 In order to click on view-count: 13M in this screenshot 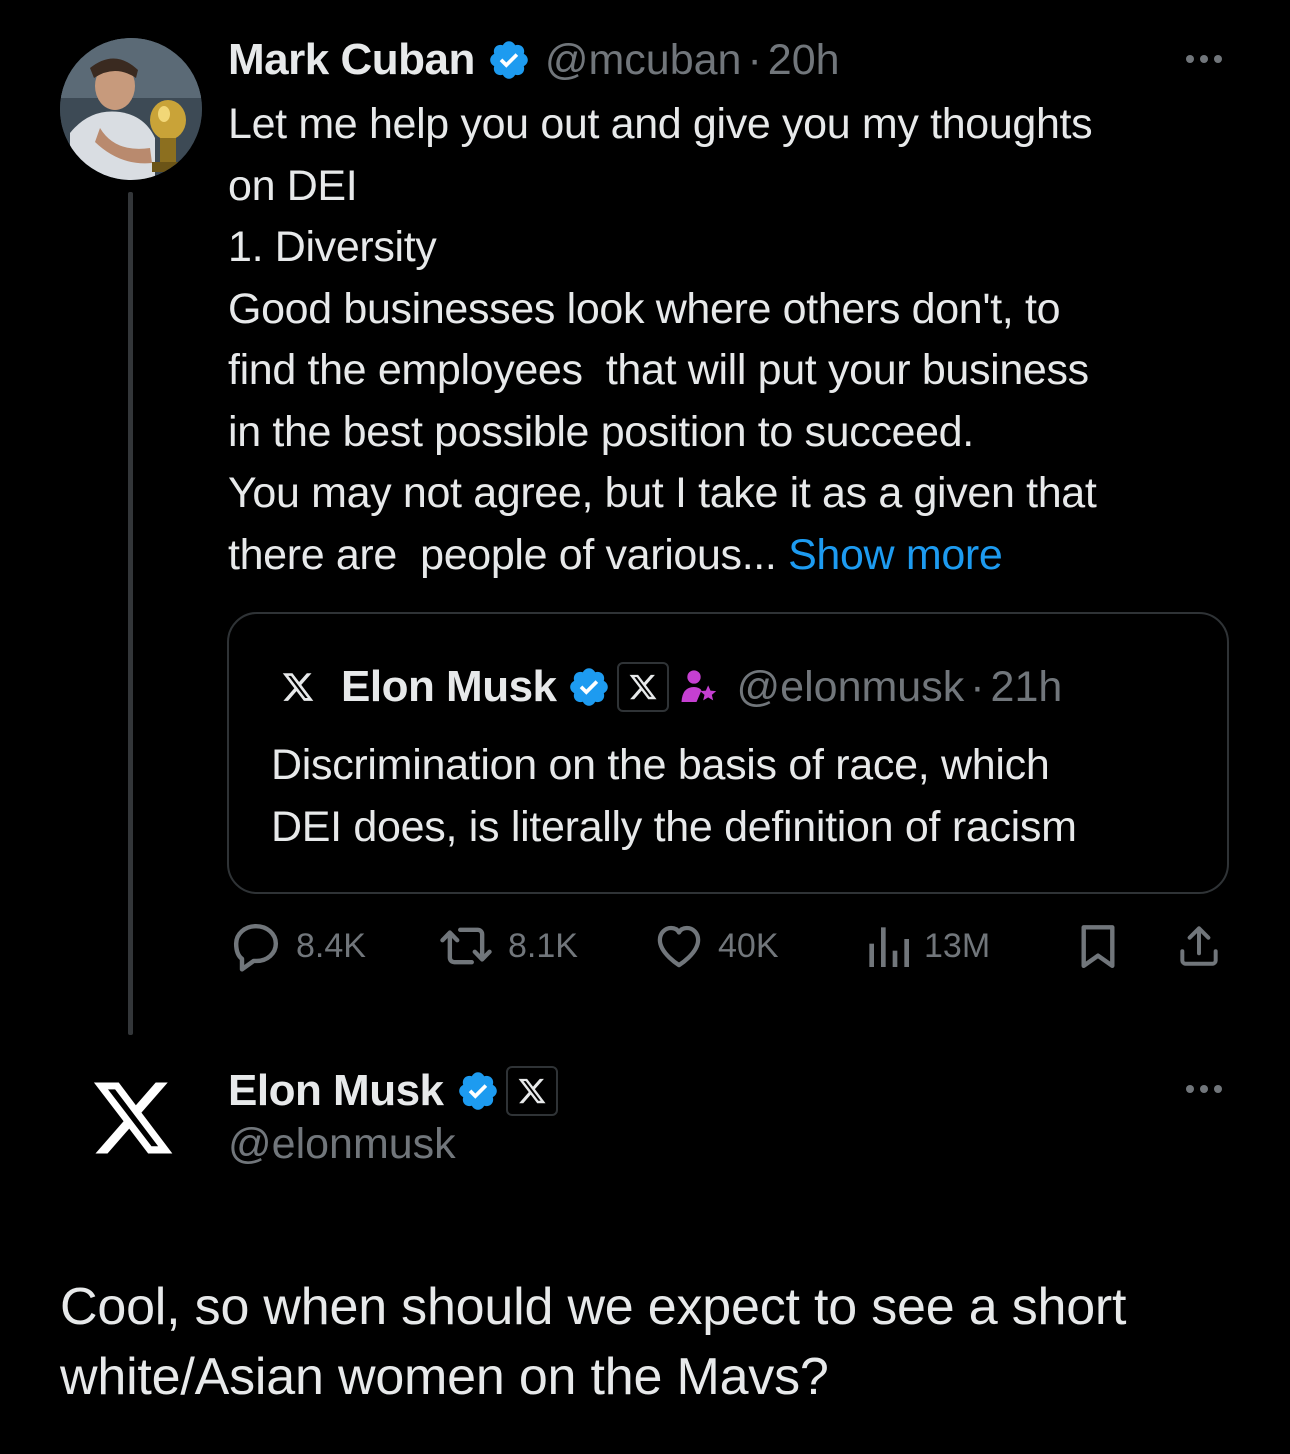, I will do `click(957, 945)`.